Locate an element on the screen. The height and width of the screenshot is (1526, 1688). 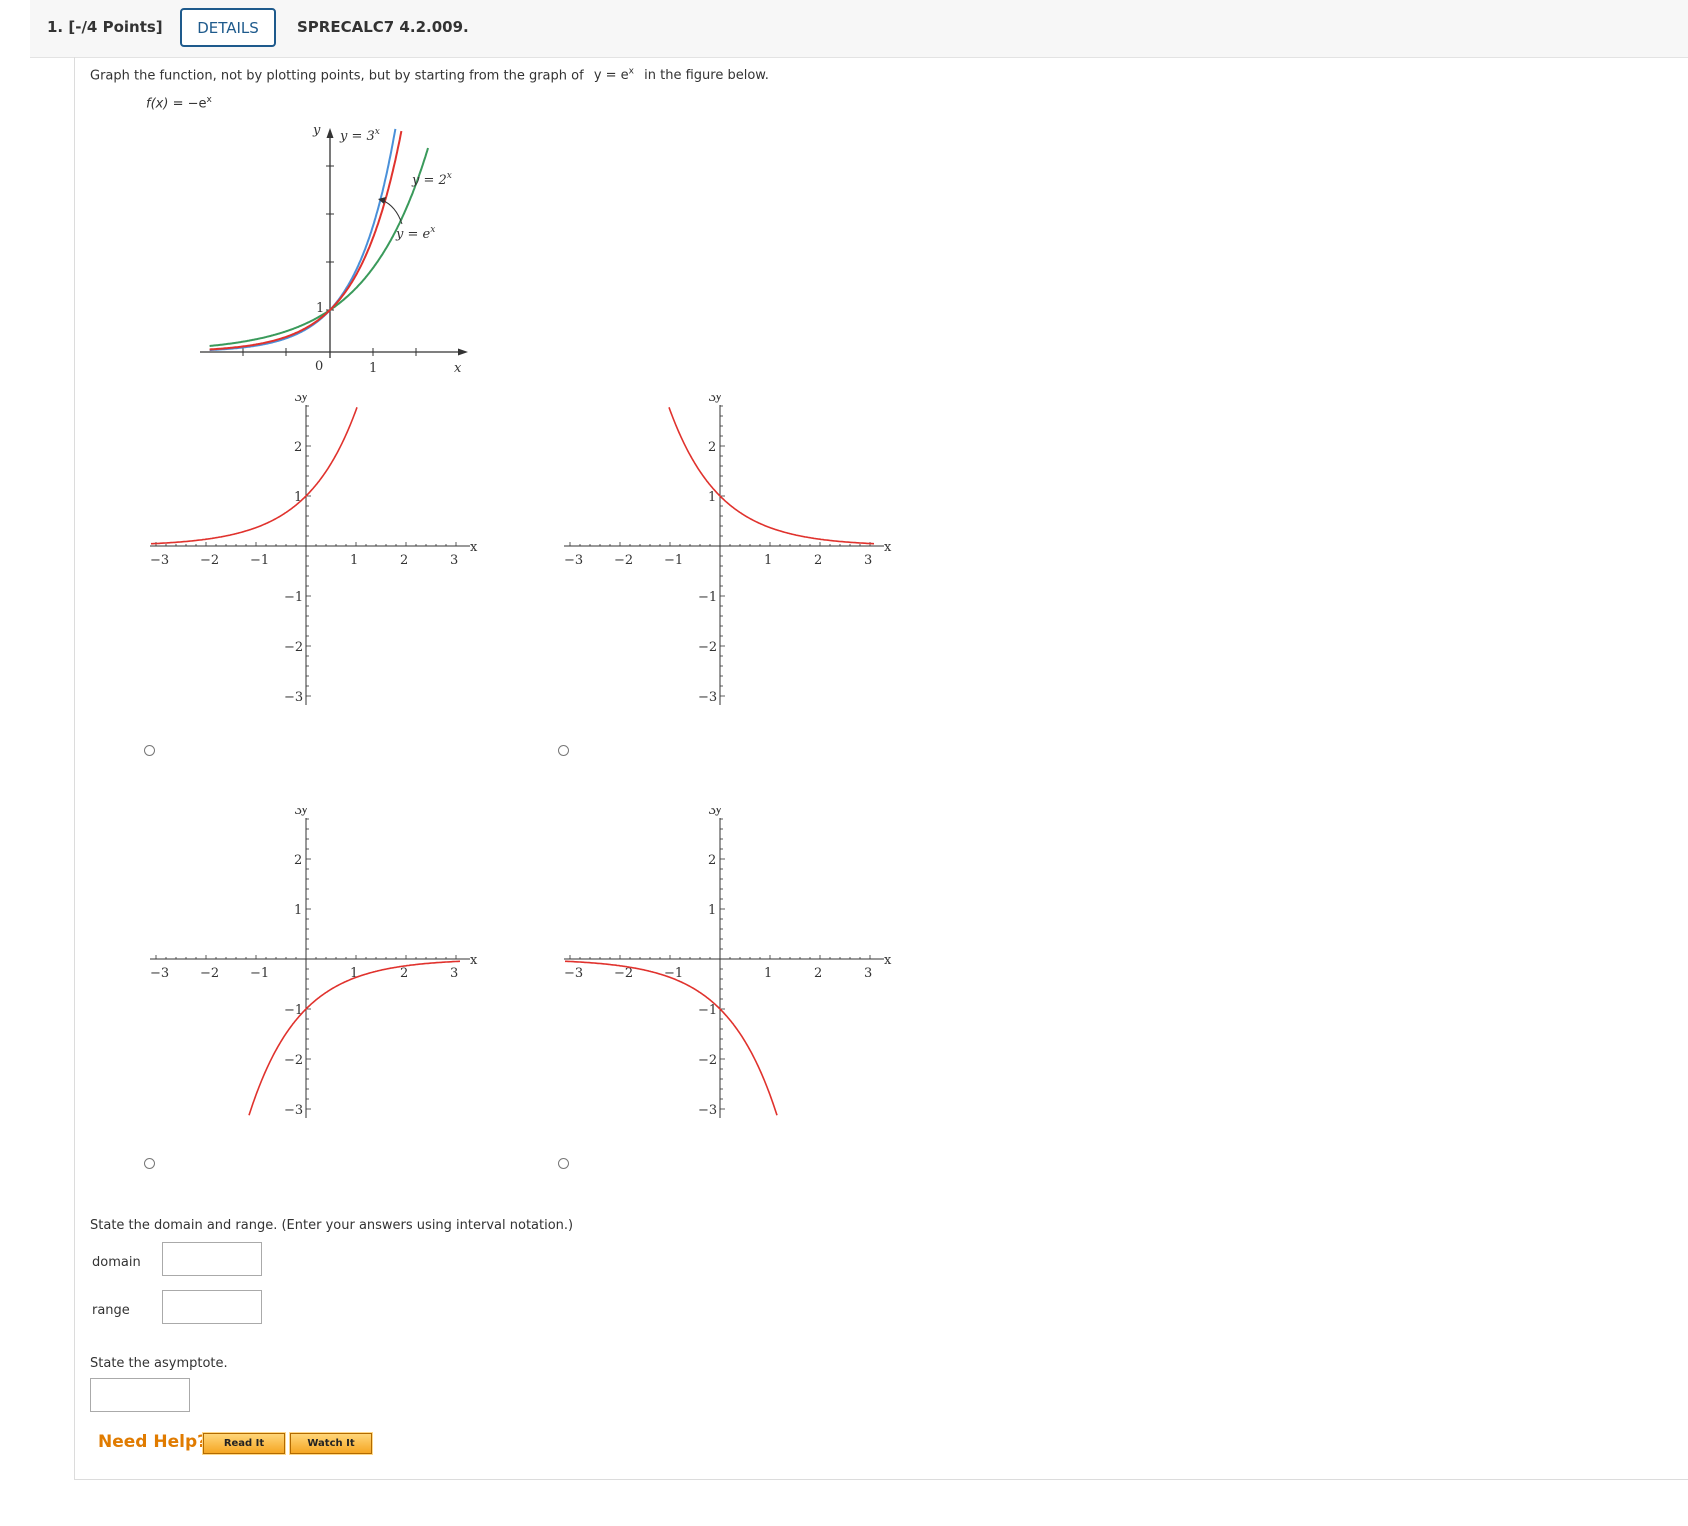
ref-origin-label: 0 is located at coordinates (319, 366).